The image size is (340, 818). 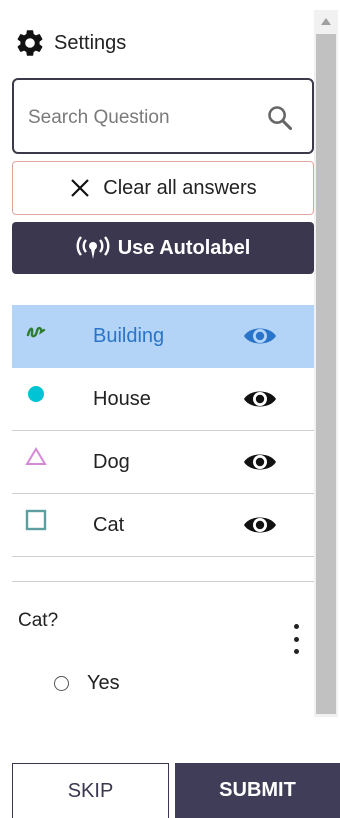 I want to click on scrollbar, so click(x=326, y=363).